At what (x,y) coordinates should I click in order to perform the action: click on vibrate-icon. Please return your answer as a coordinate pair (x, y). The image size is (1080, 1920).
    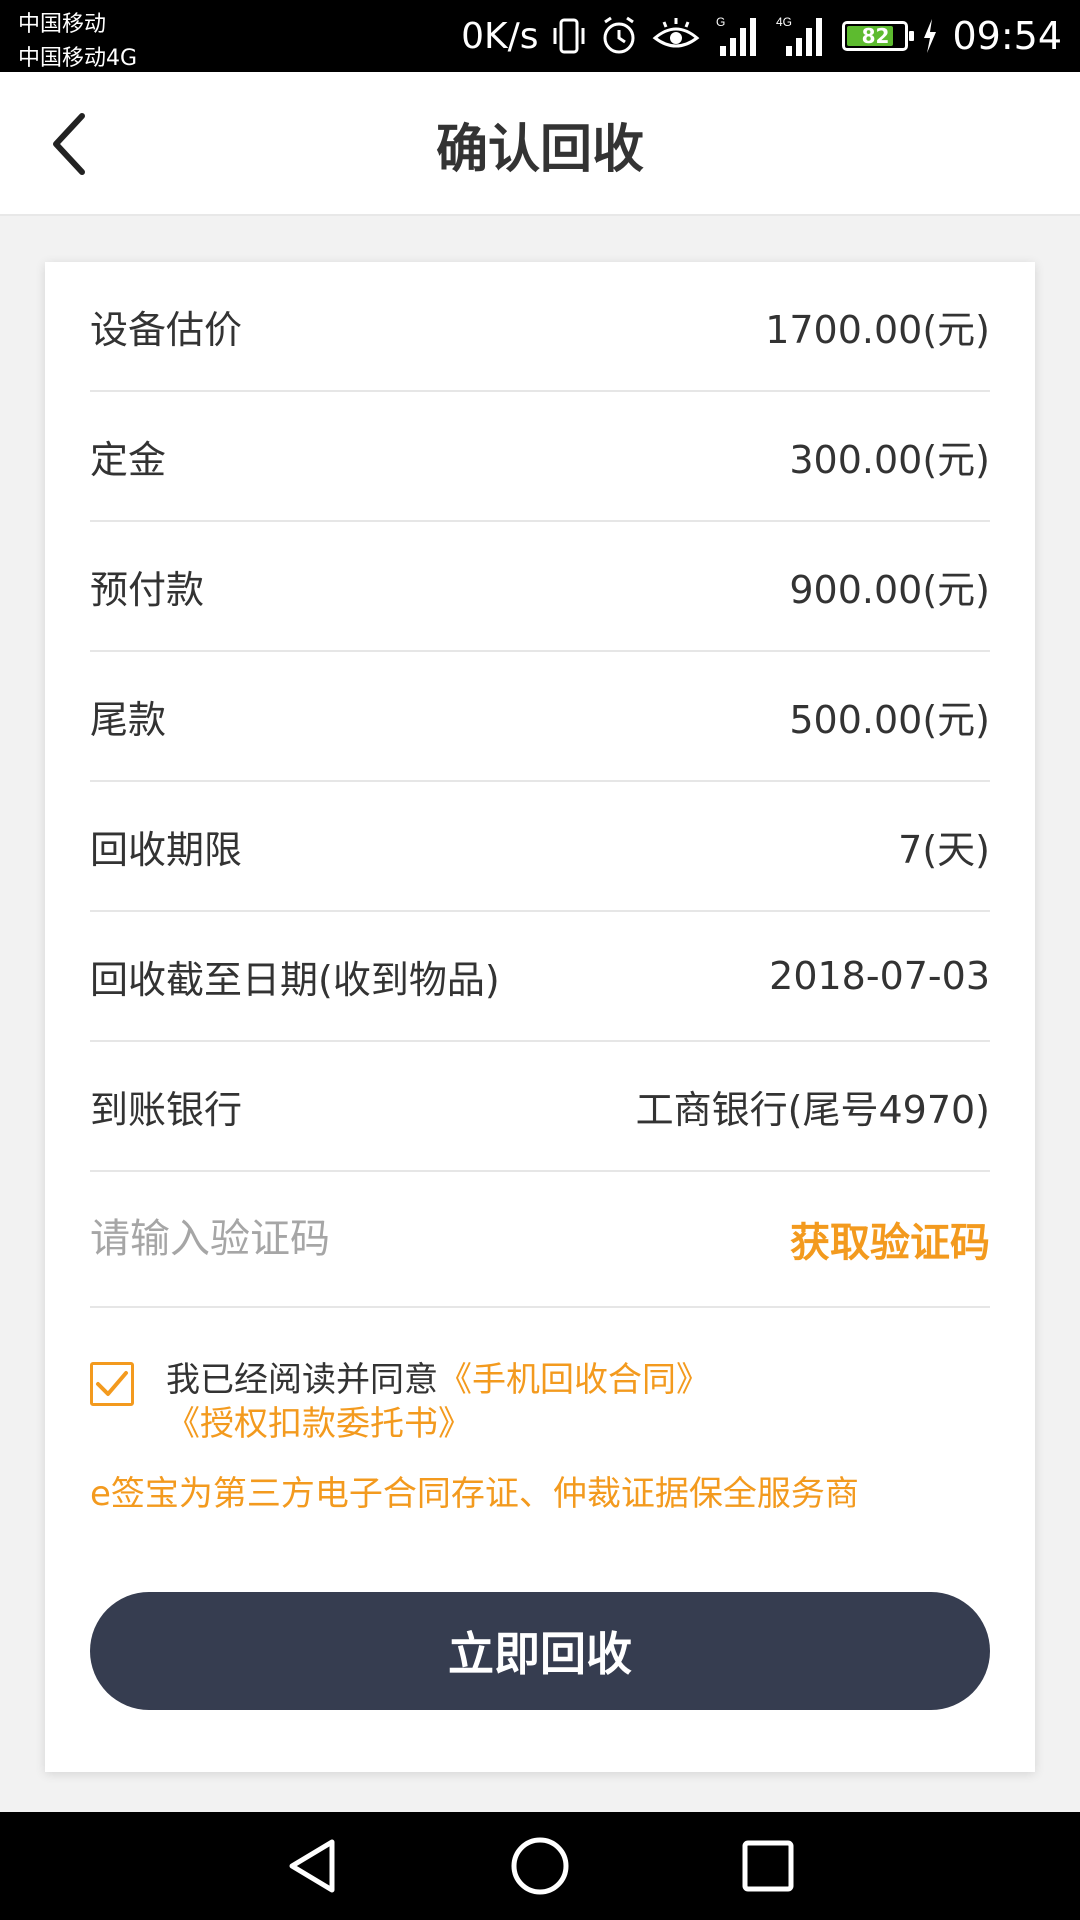
    Looking at the image, I should click on (569, 36).